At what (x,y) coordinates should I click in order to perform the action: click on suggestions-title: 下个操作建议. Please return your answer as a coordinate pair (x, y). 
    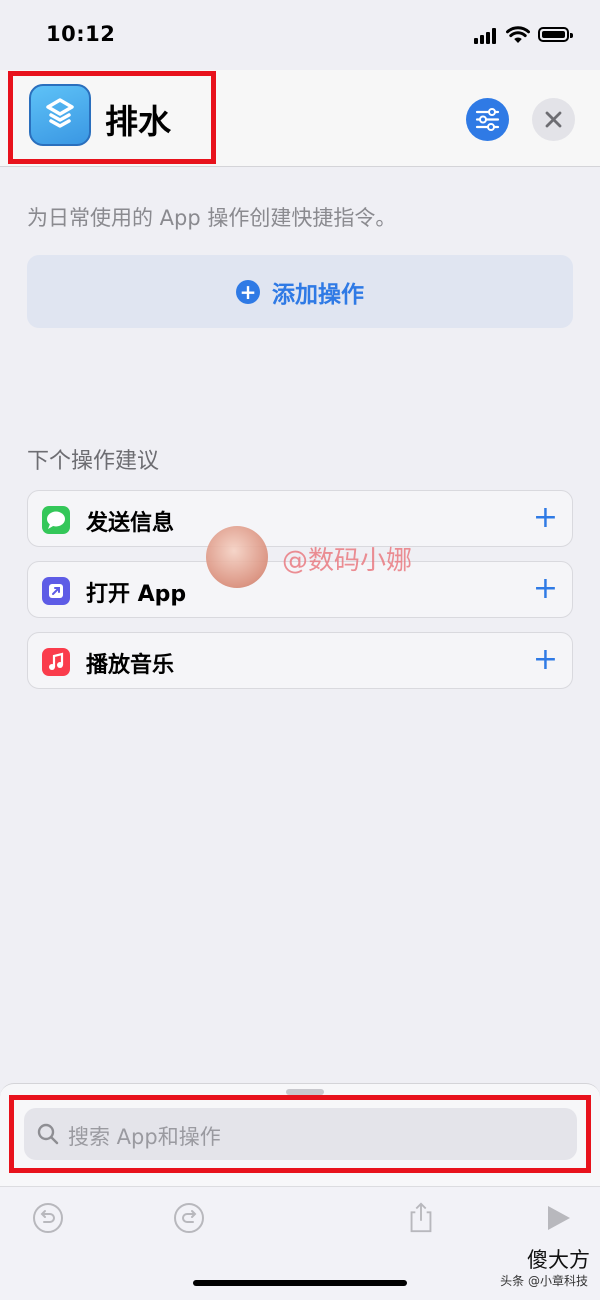
    Looking at the image, I should click on (93, 461).